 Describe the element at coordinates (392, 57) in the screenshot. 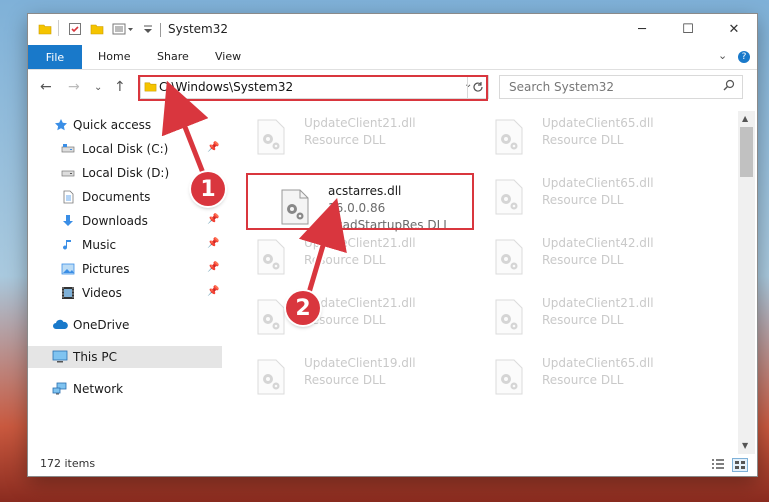

I see `ribbon-tabs: File Home Share View ⌄ ?` at that location.